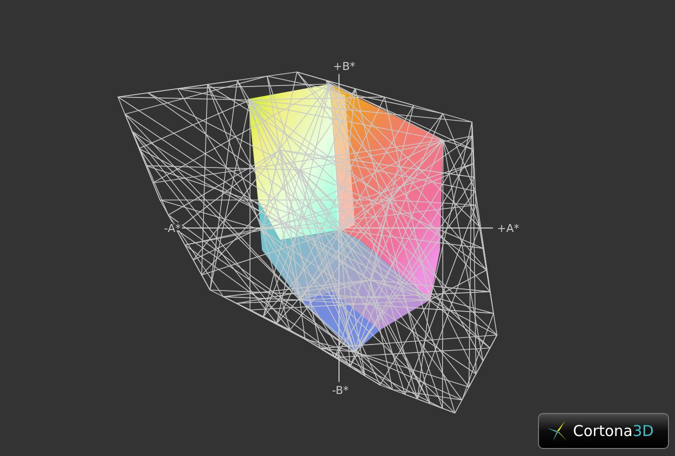  What do you see at coordinates (613, 431) in the screenshot?
I see `logo-text: Cortona3D` at bounding box center [613, 431].